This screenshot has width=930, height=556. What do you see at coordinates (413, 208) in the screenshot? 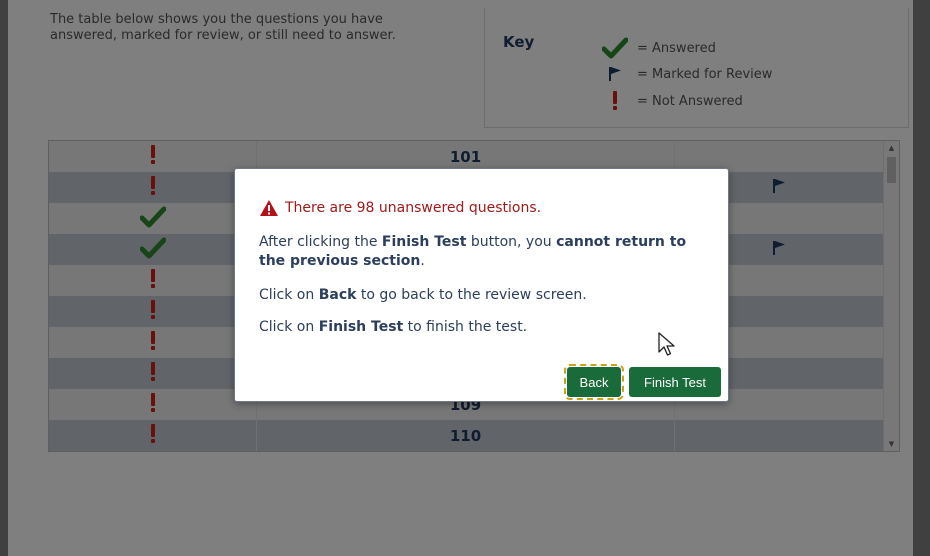
I see `warning-text: There are 98 unanswered questions.` at bounding box center [413, 208].